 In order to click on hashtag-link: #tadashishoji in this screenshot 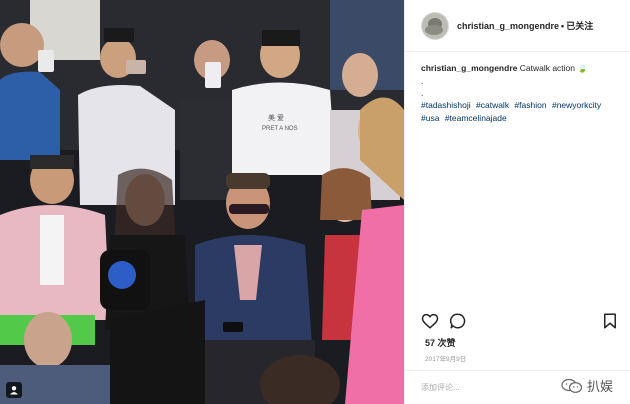, I will do `click(446, 105)`.